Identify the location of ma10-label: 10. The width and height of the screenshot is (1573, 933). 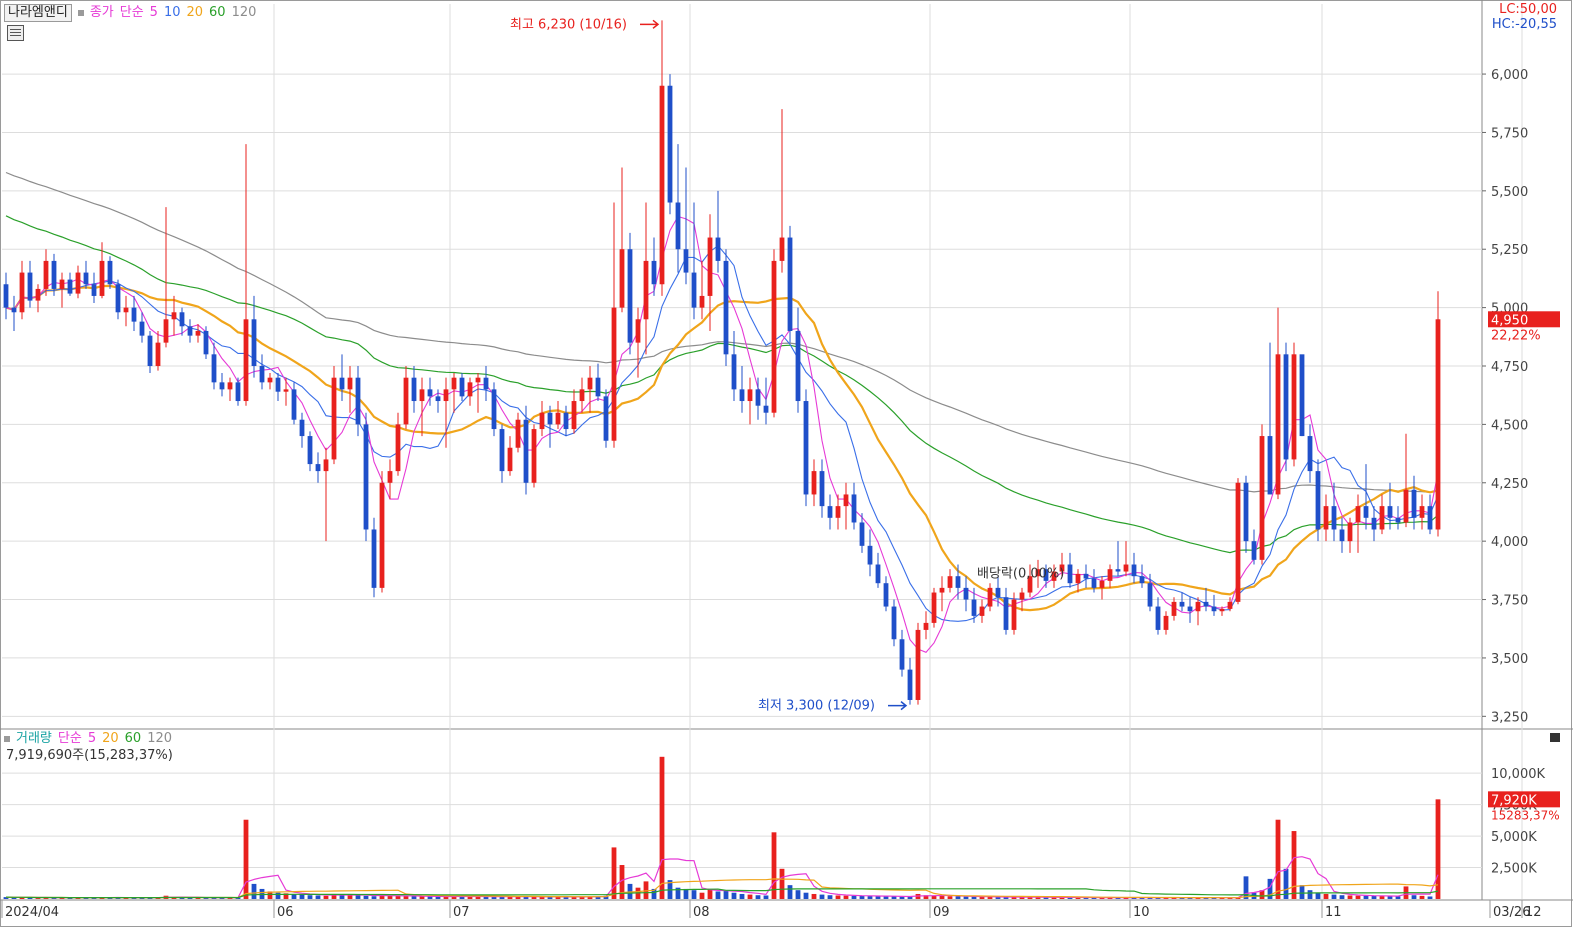
(172, 12).